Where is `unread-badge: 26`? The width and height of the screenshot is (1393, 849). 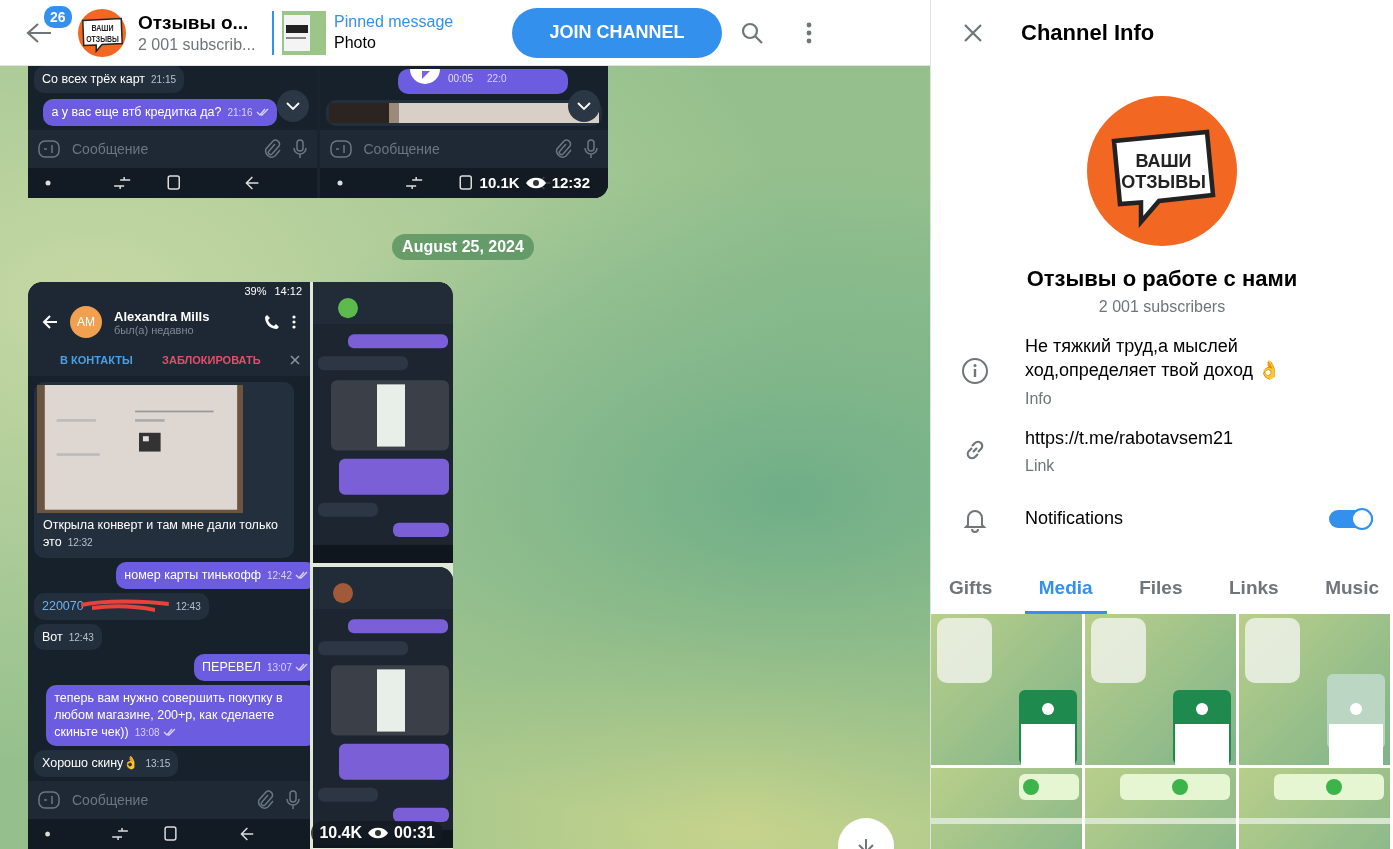 unread-badge: 26 is located at coordinates (58, 16).